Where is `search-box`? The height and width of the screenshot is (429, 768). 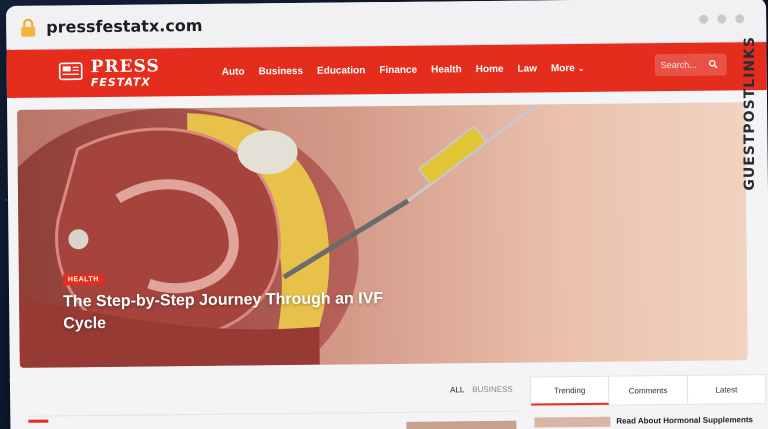 search-box is located at coordinates (690, 65).